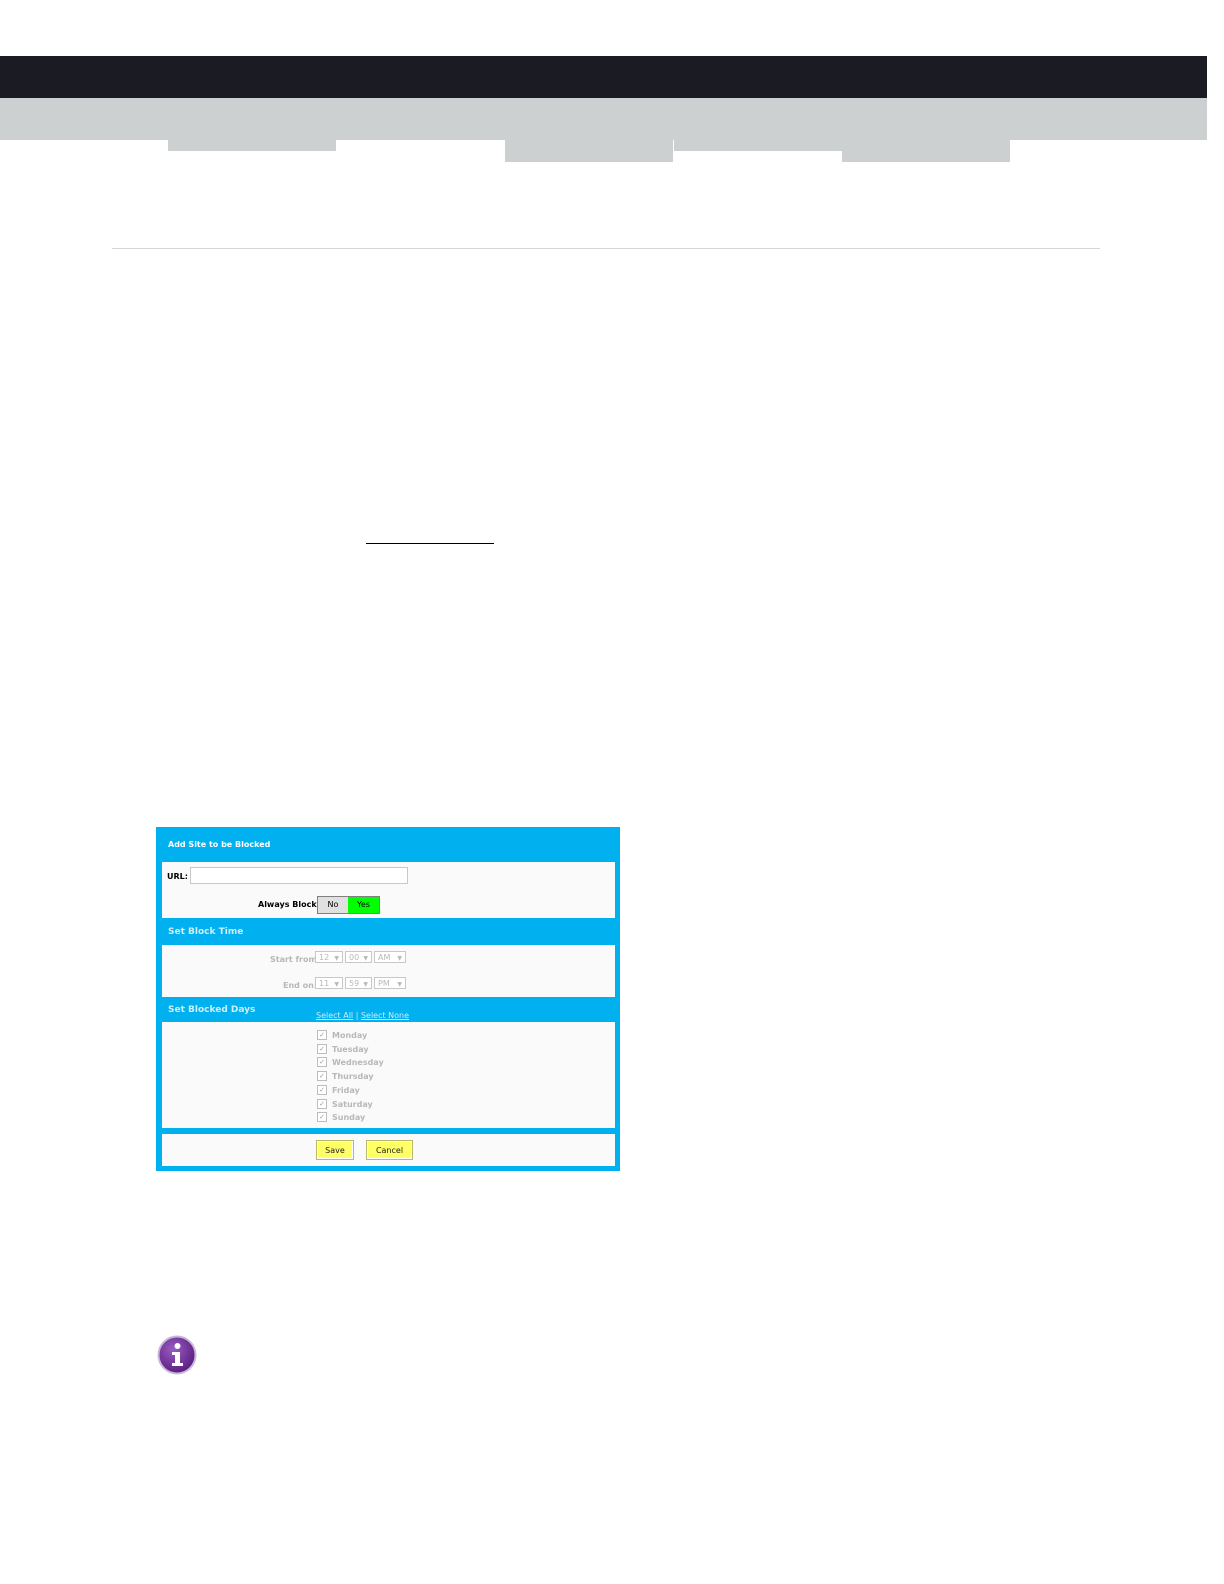 The width and height of the screenshot is (1224, 1584). I want to click on end-hour-value: 11, so click(324, 983).